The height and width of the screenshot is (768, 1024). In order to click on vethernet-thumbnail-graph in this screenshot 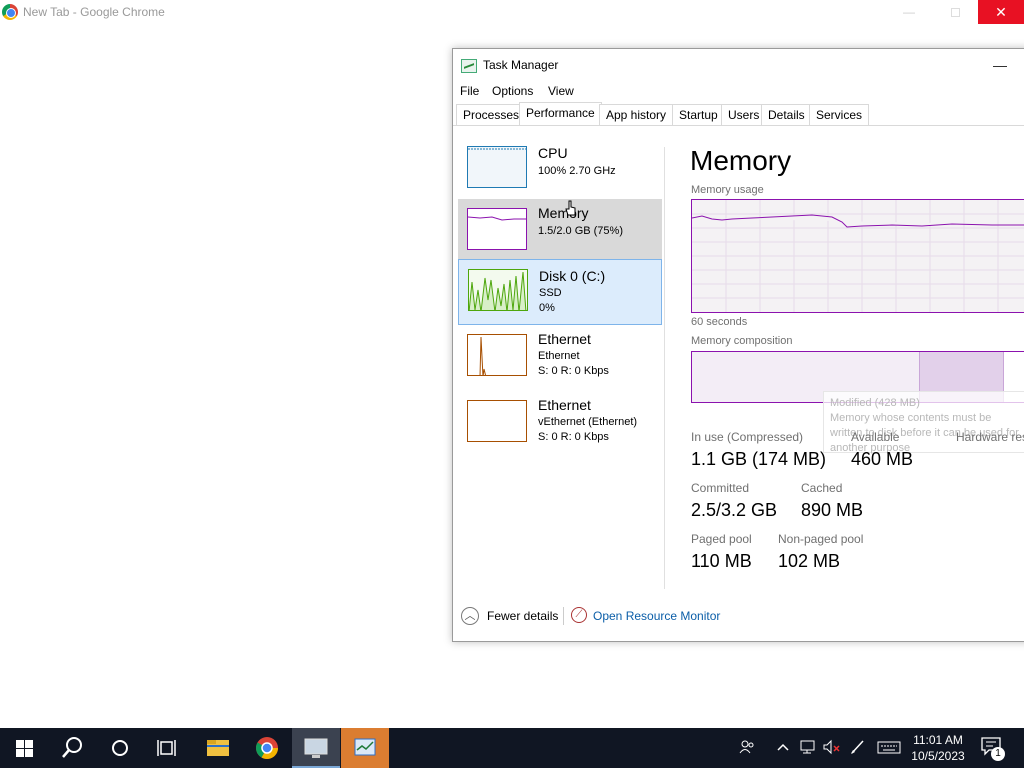, I will do `click(497, 421)`.